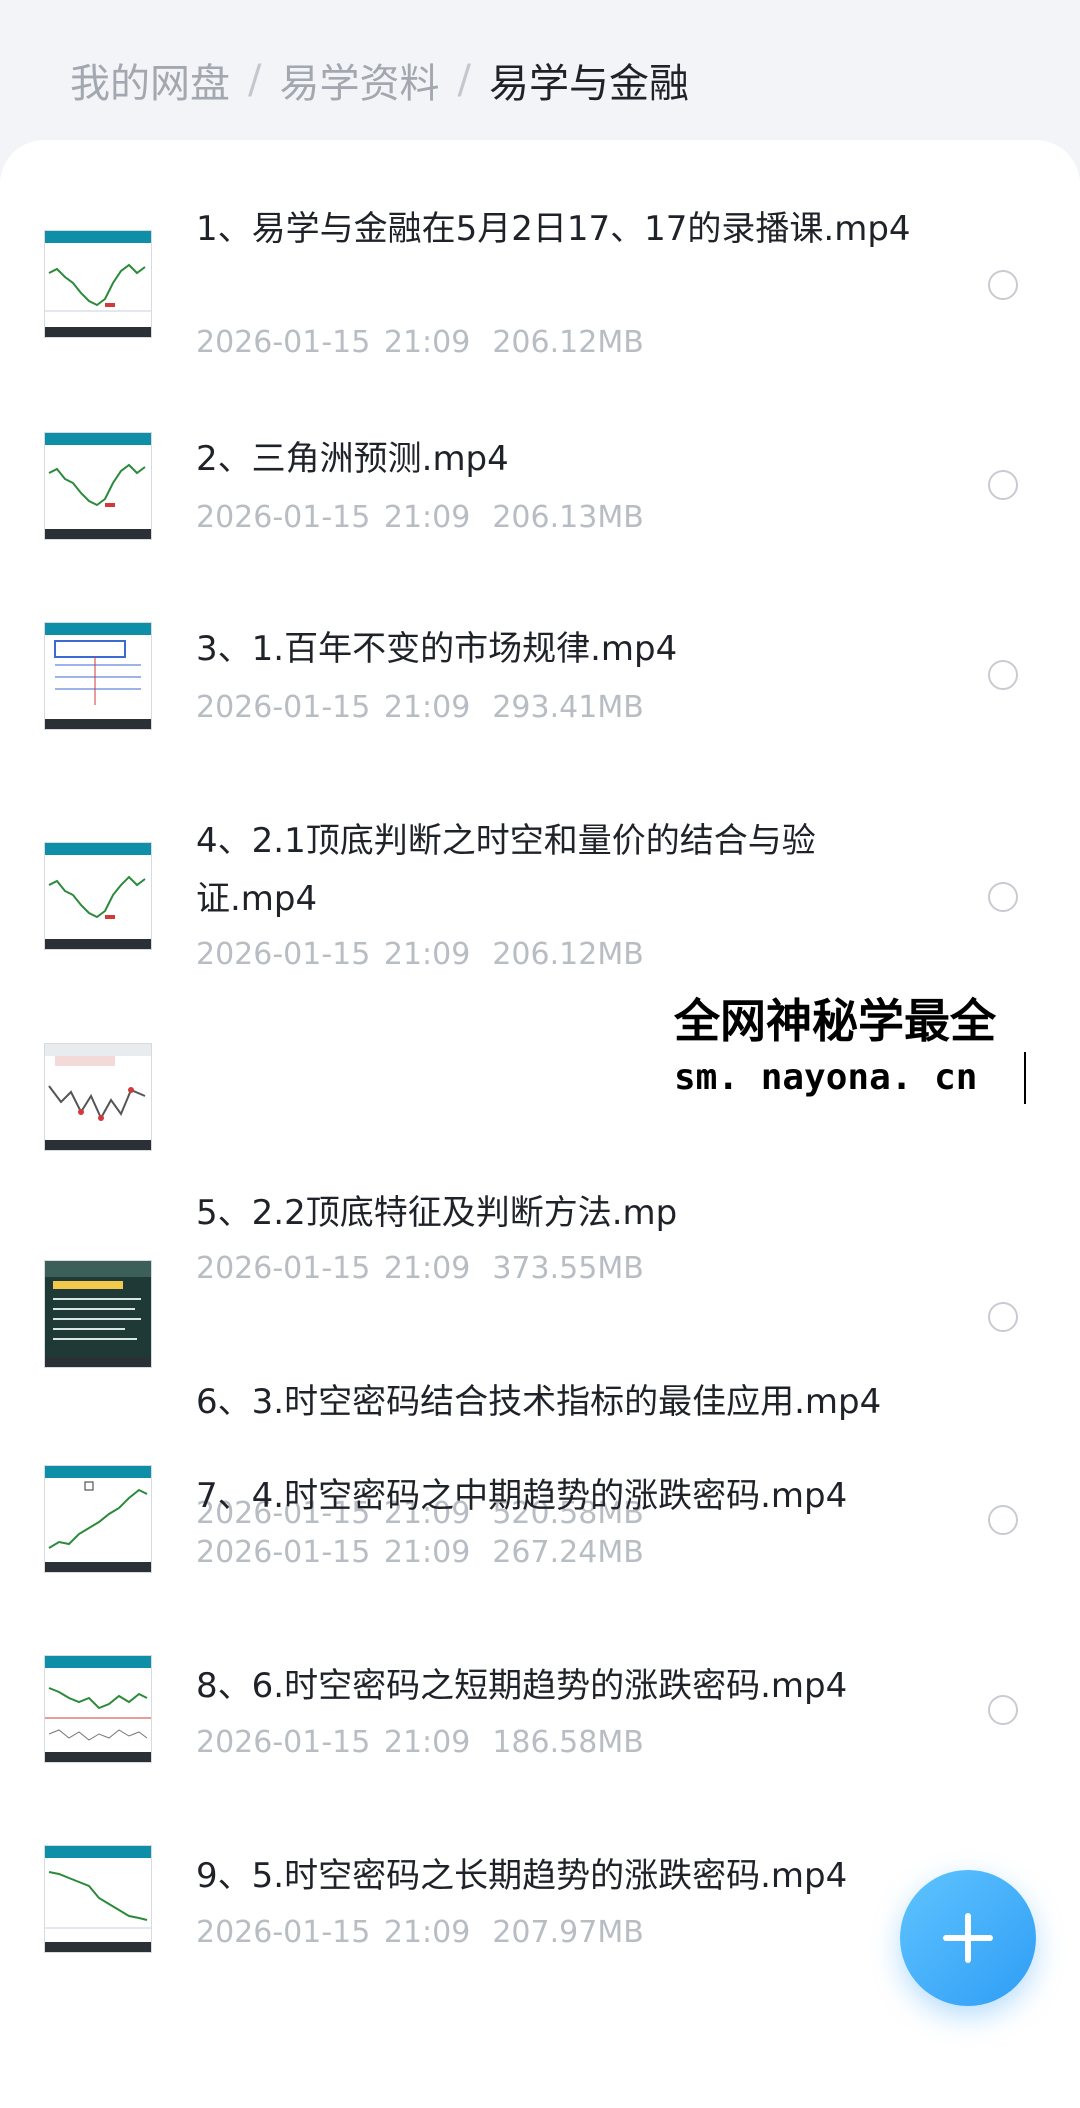 This screenshot has height=2108, width=1080. I want to click on file-name: 1、易学与金融在5月2日17、17的录播课.mp4, so click(553, 229).